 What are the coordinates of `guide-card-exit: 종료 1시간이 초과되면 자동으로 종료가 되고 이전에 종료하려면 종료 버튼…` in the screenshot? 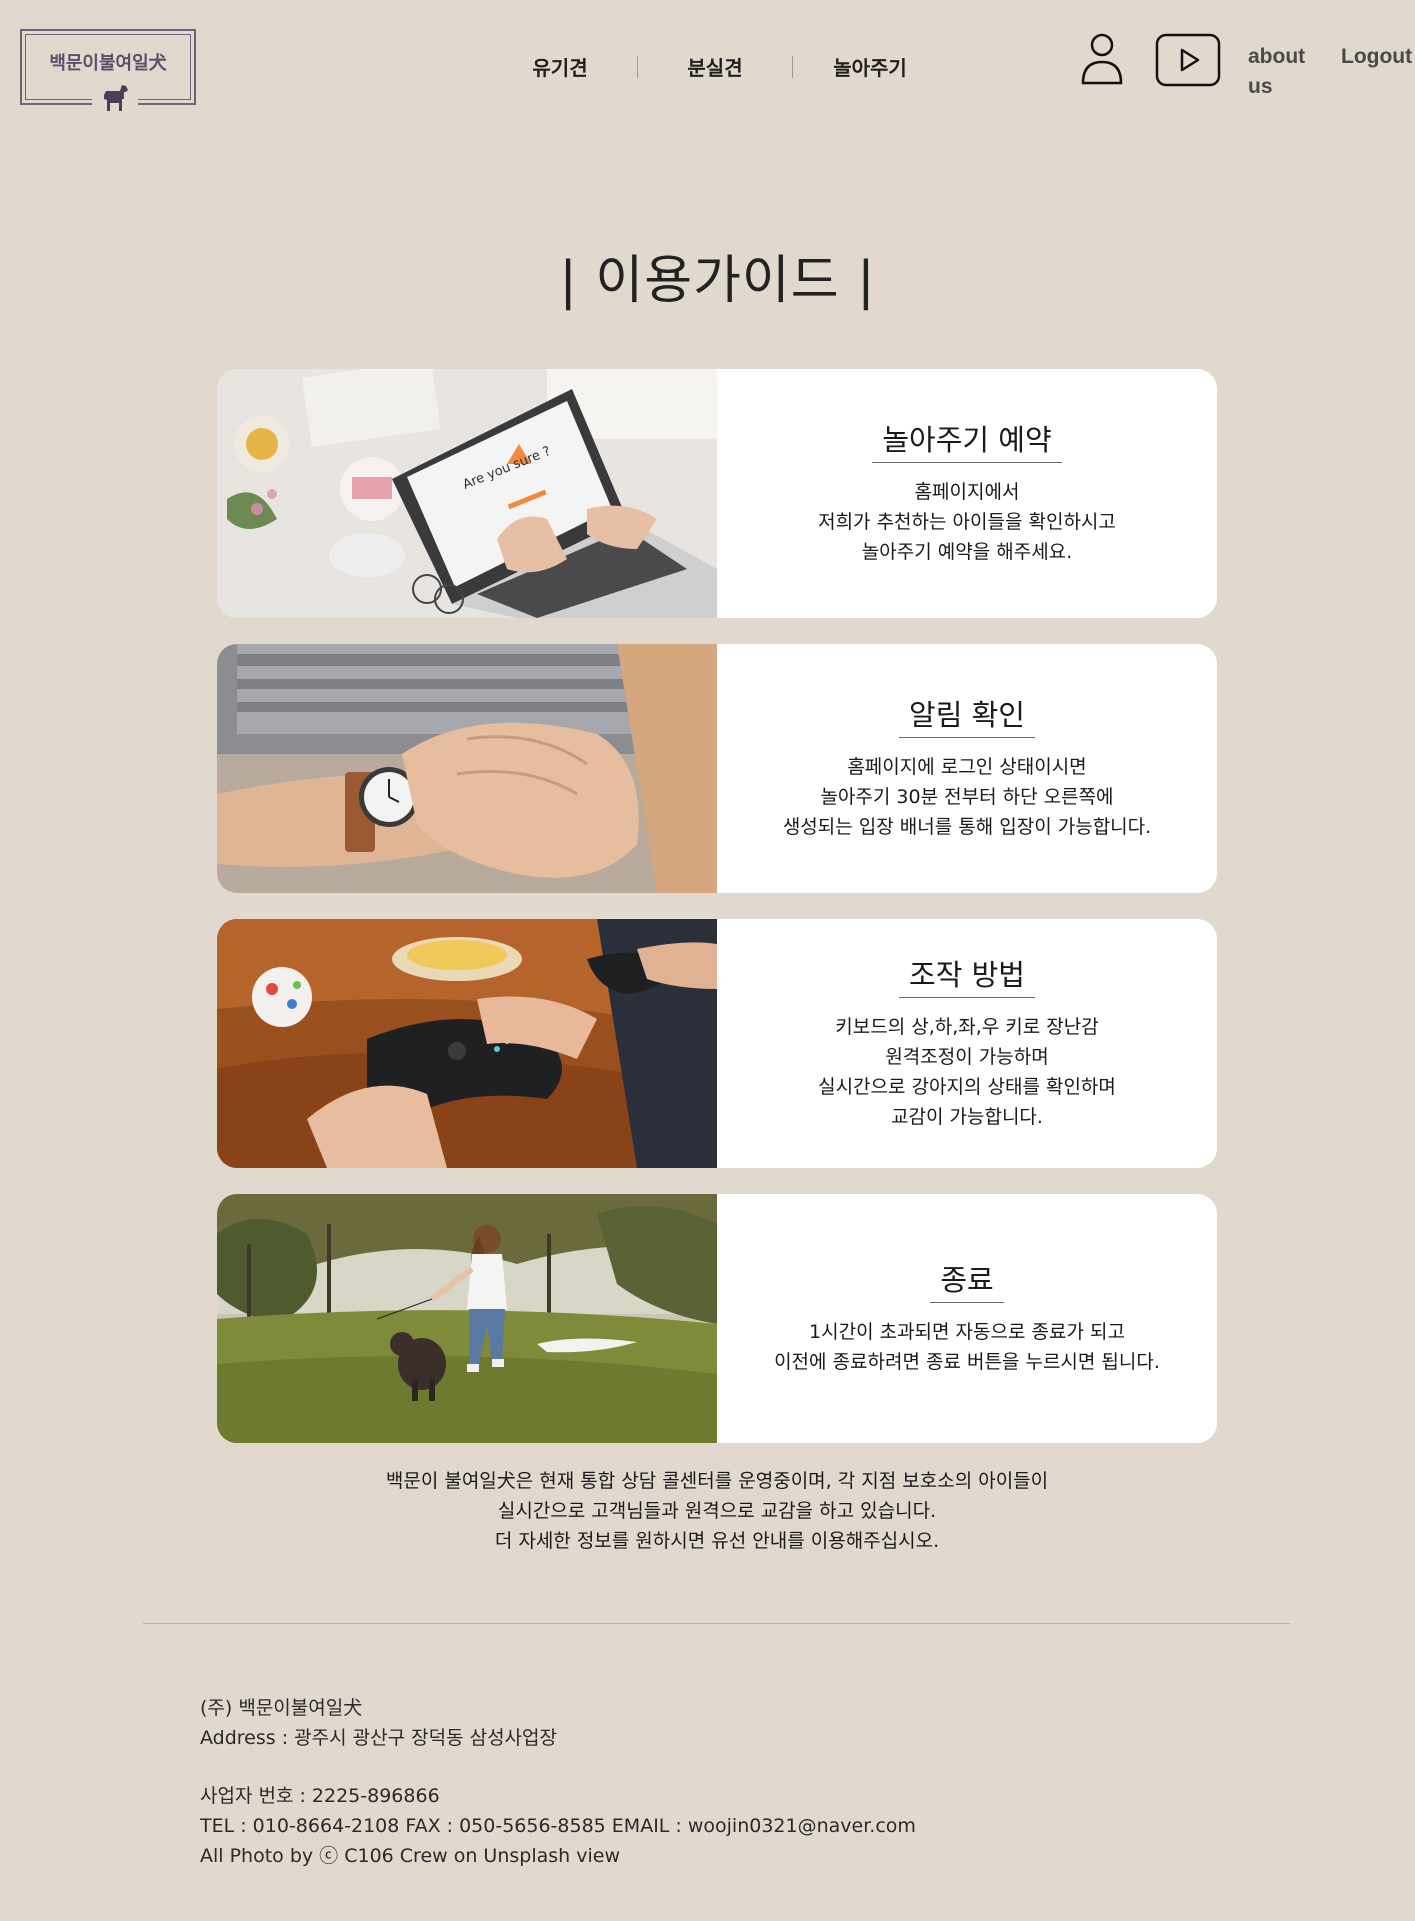 It's located at (717, 1318).